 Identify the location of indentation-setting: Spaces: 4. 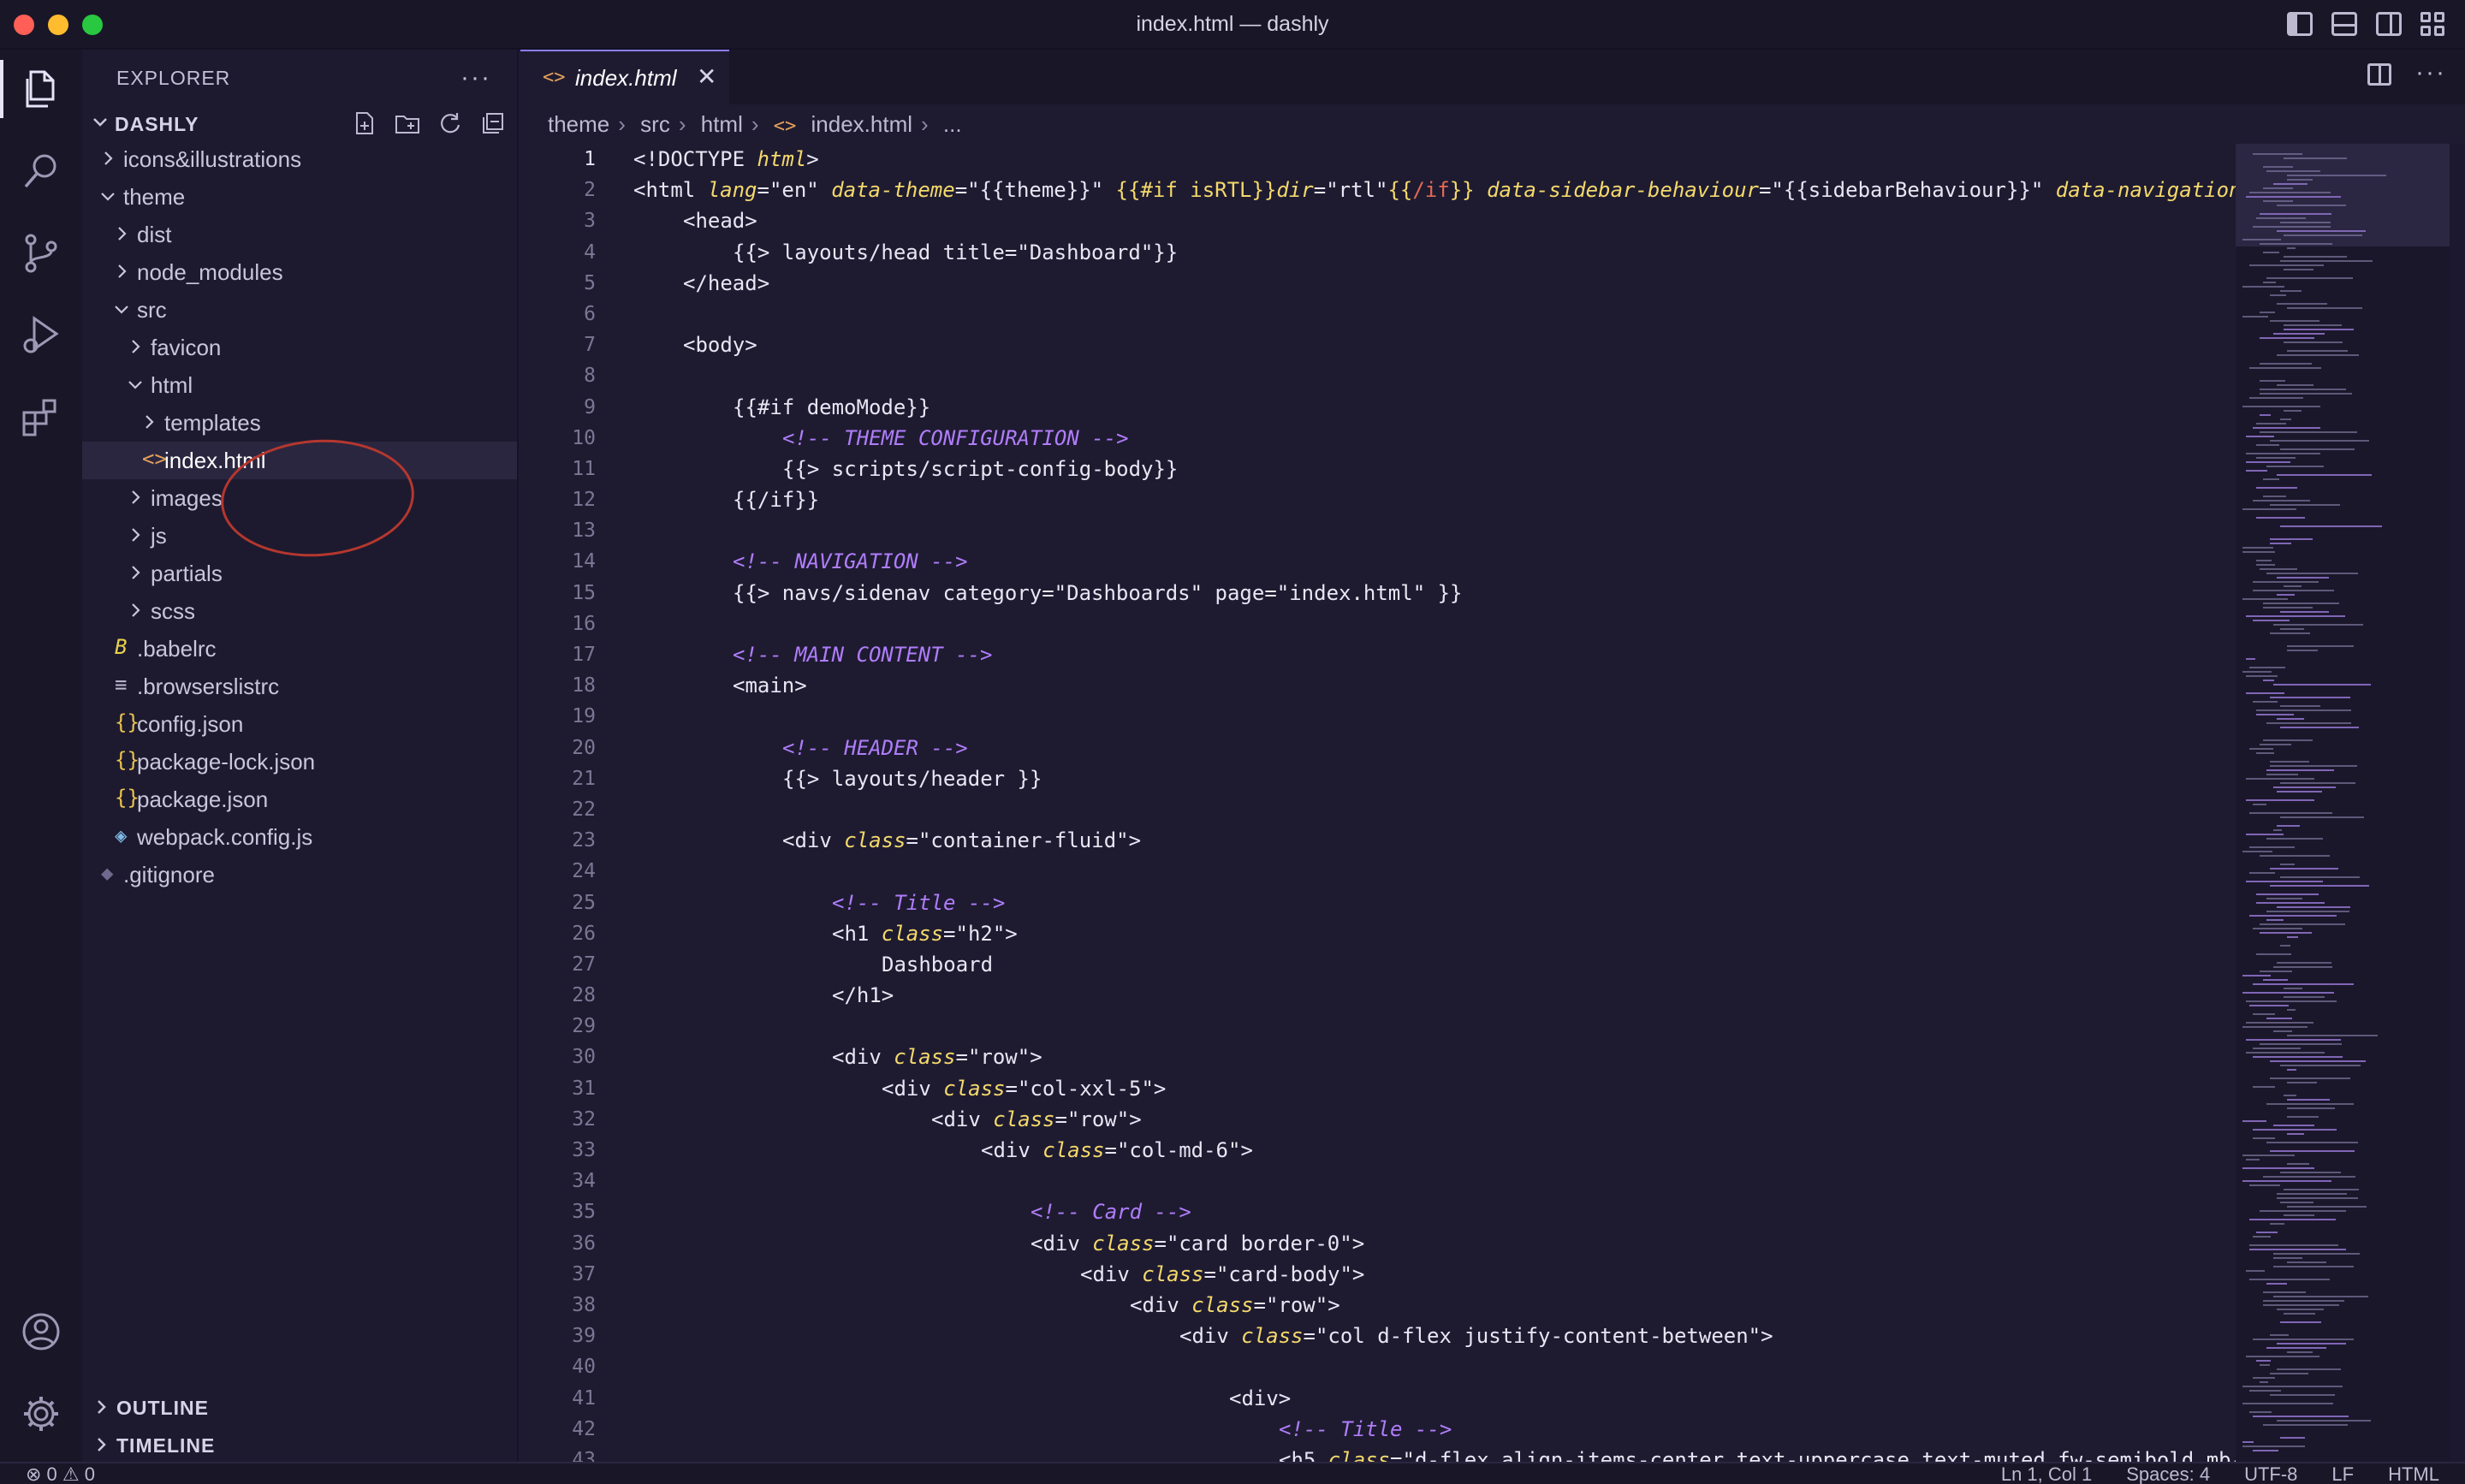
(2168, 1474).